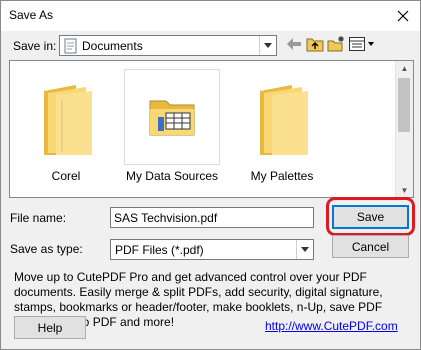 This screenshot has width=421, height=350. Describe the element at coordinates (404, 68) in the screenshot. I see `scroll-up-icon: ▲` at that location.